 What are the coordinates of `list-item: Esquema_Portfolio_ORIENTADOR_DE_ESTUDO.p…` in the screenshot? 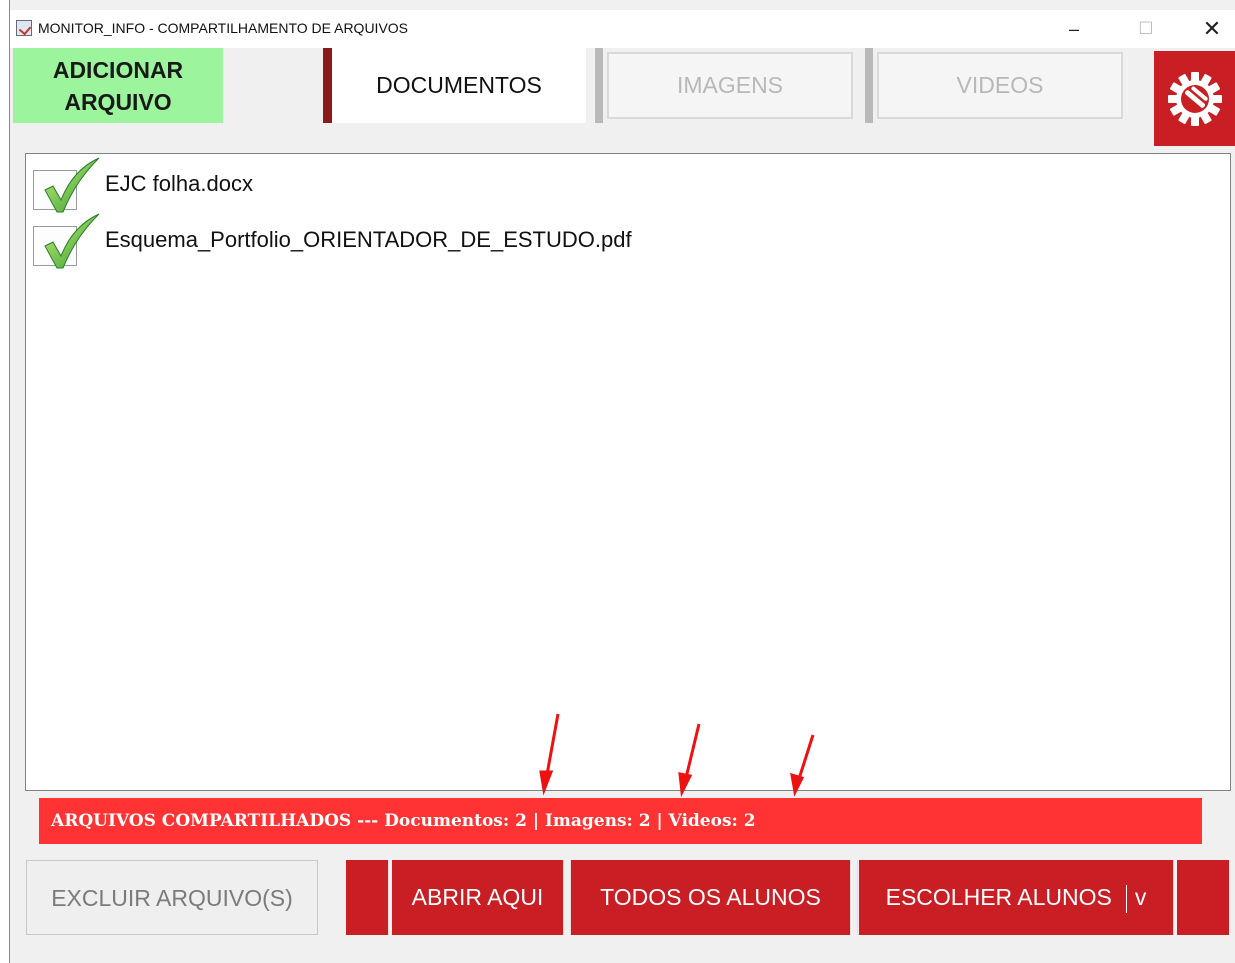 It's located at (332, 241).